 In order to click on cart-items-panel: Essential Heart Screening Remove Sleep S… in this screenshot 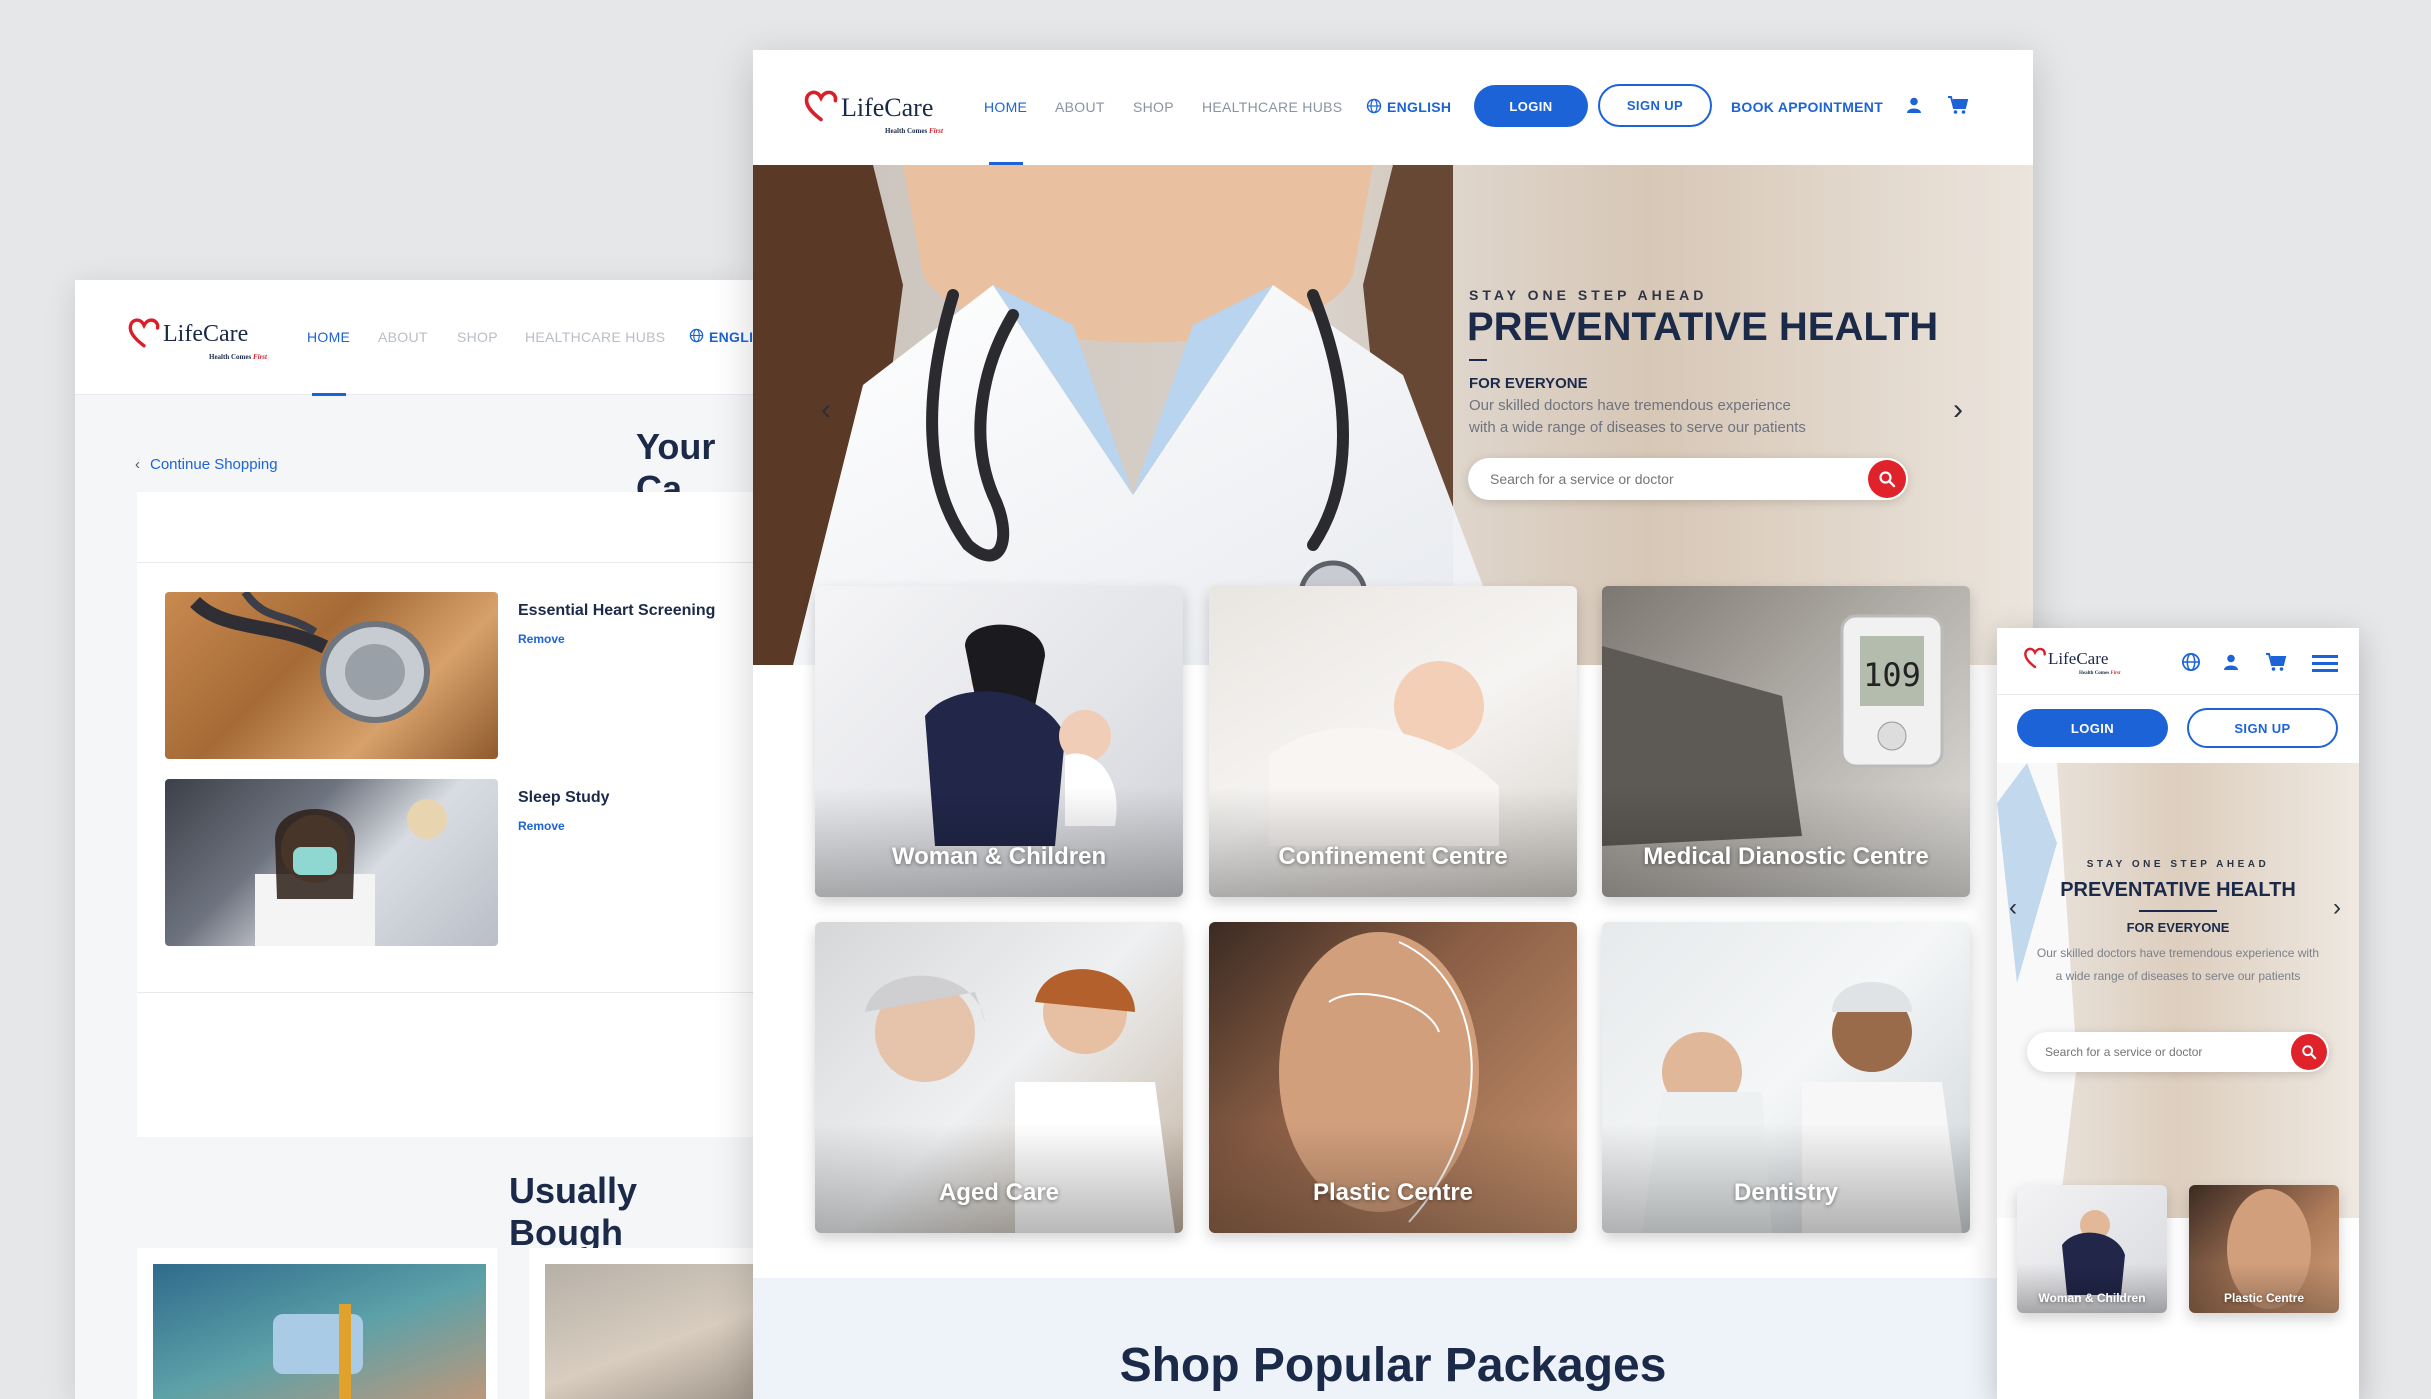, I will do `click(446, 814)`.